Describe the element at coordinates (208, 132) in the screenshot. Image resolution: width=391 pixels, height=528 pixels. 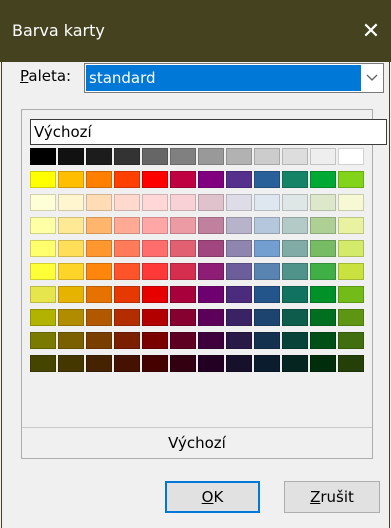
I see `default-color-field: Výchozí` at that location.